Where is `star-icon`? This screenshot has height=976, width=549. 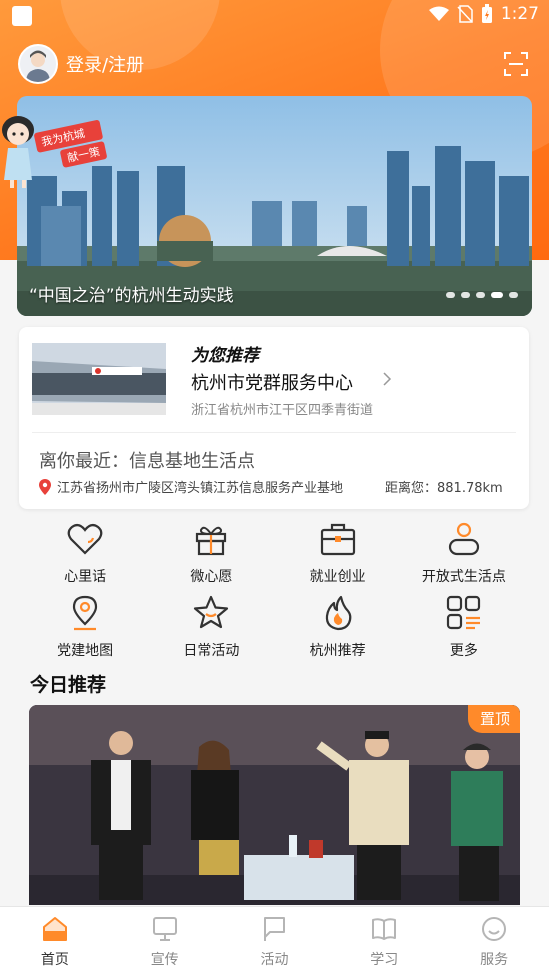 star-icon is located at coordinates (211, 612).